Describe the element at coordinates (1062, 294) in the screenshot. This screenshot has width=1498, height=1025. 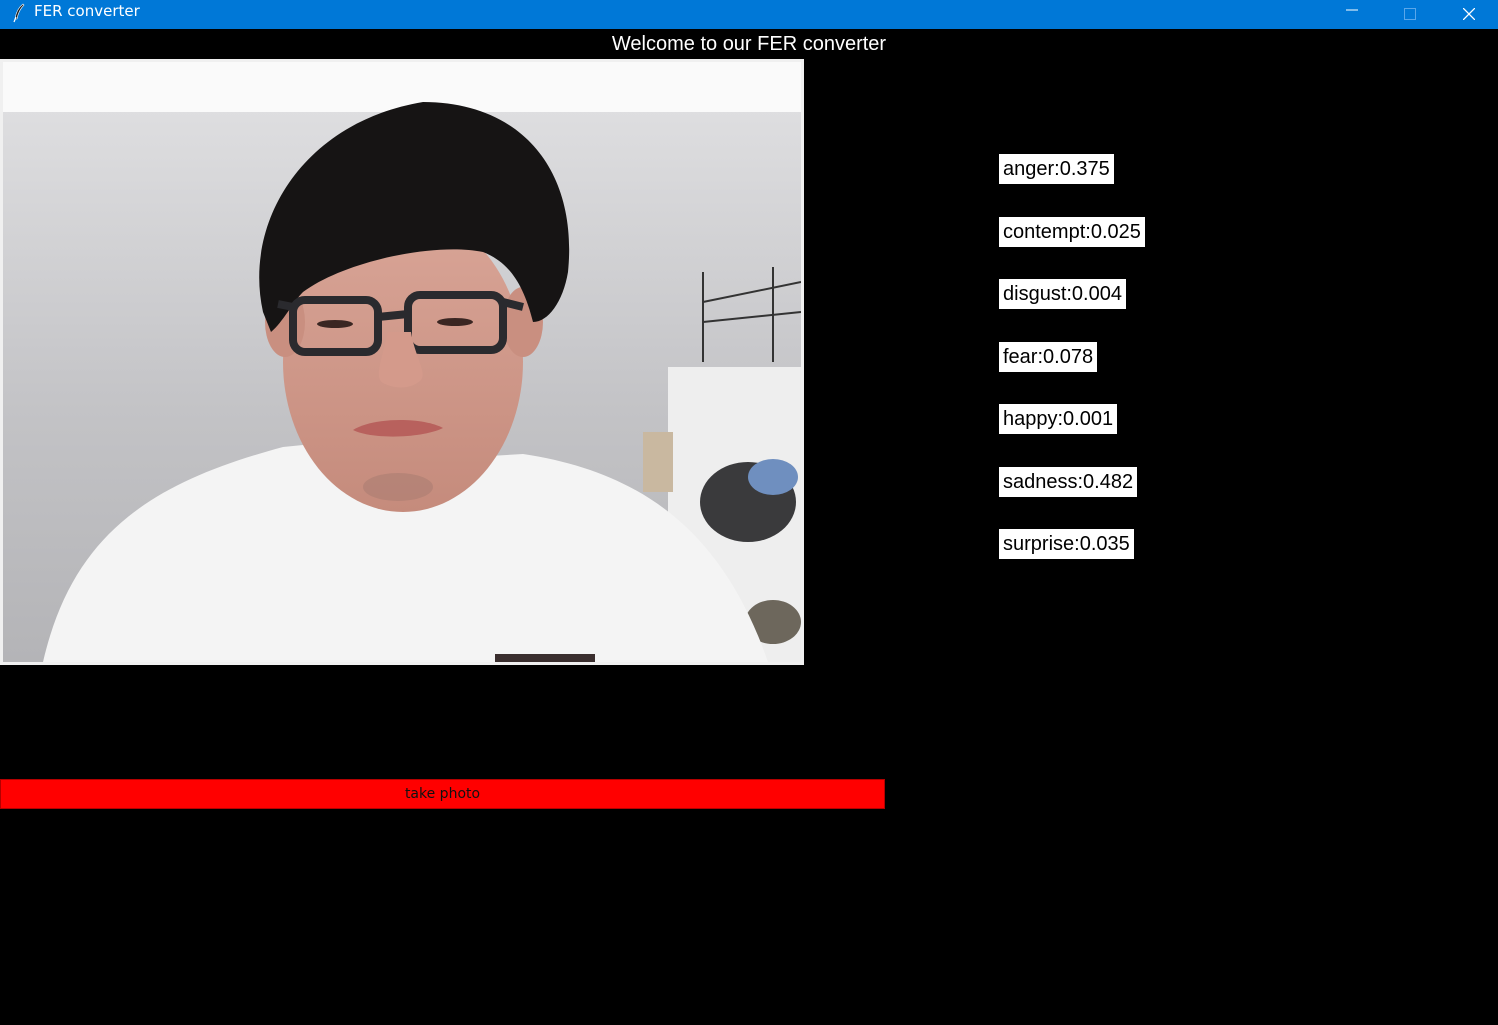
I see `emotion-label-disgust: disgust:0.004` at that location.